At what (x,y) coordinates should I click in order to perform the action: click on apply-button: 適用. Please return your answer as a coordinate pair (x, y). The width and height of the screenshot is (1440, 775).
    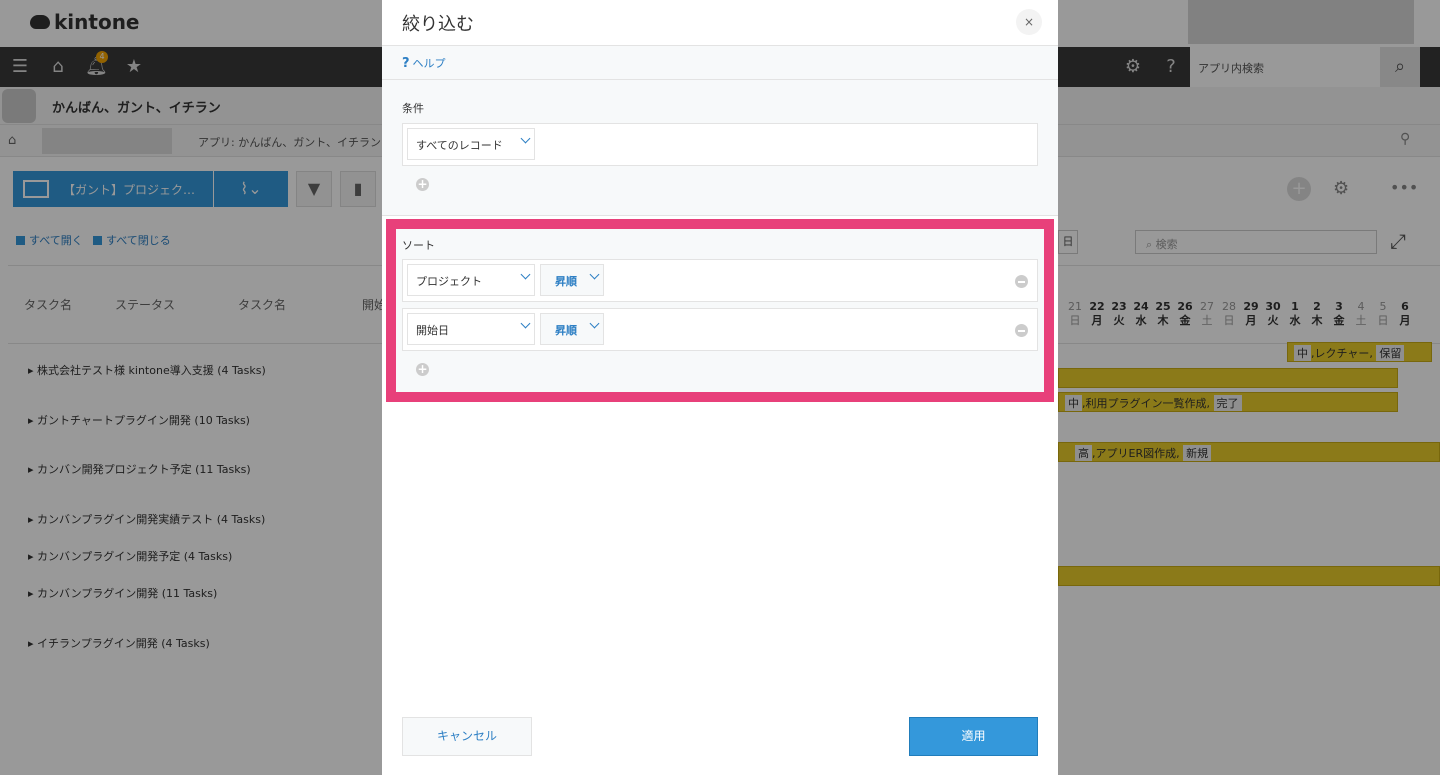
    Looking at the image, I should click on (973, 736).